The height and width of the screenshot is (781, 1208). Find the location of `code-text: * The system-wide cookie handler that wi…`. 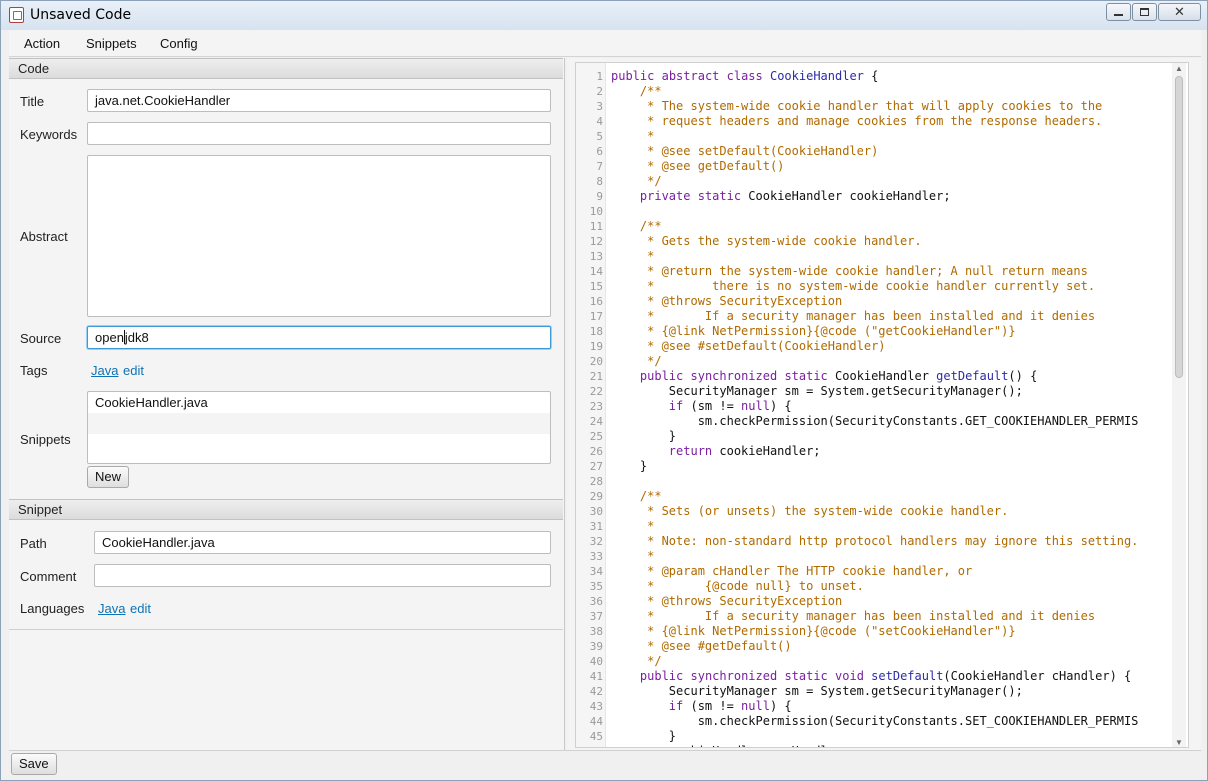

code-text: * The system-wide cookie handler that wi… is located at coordinates (857, 106).